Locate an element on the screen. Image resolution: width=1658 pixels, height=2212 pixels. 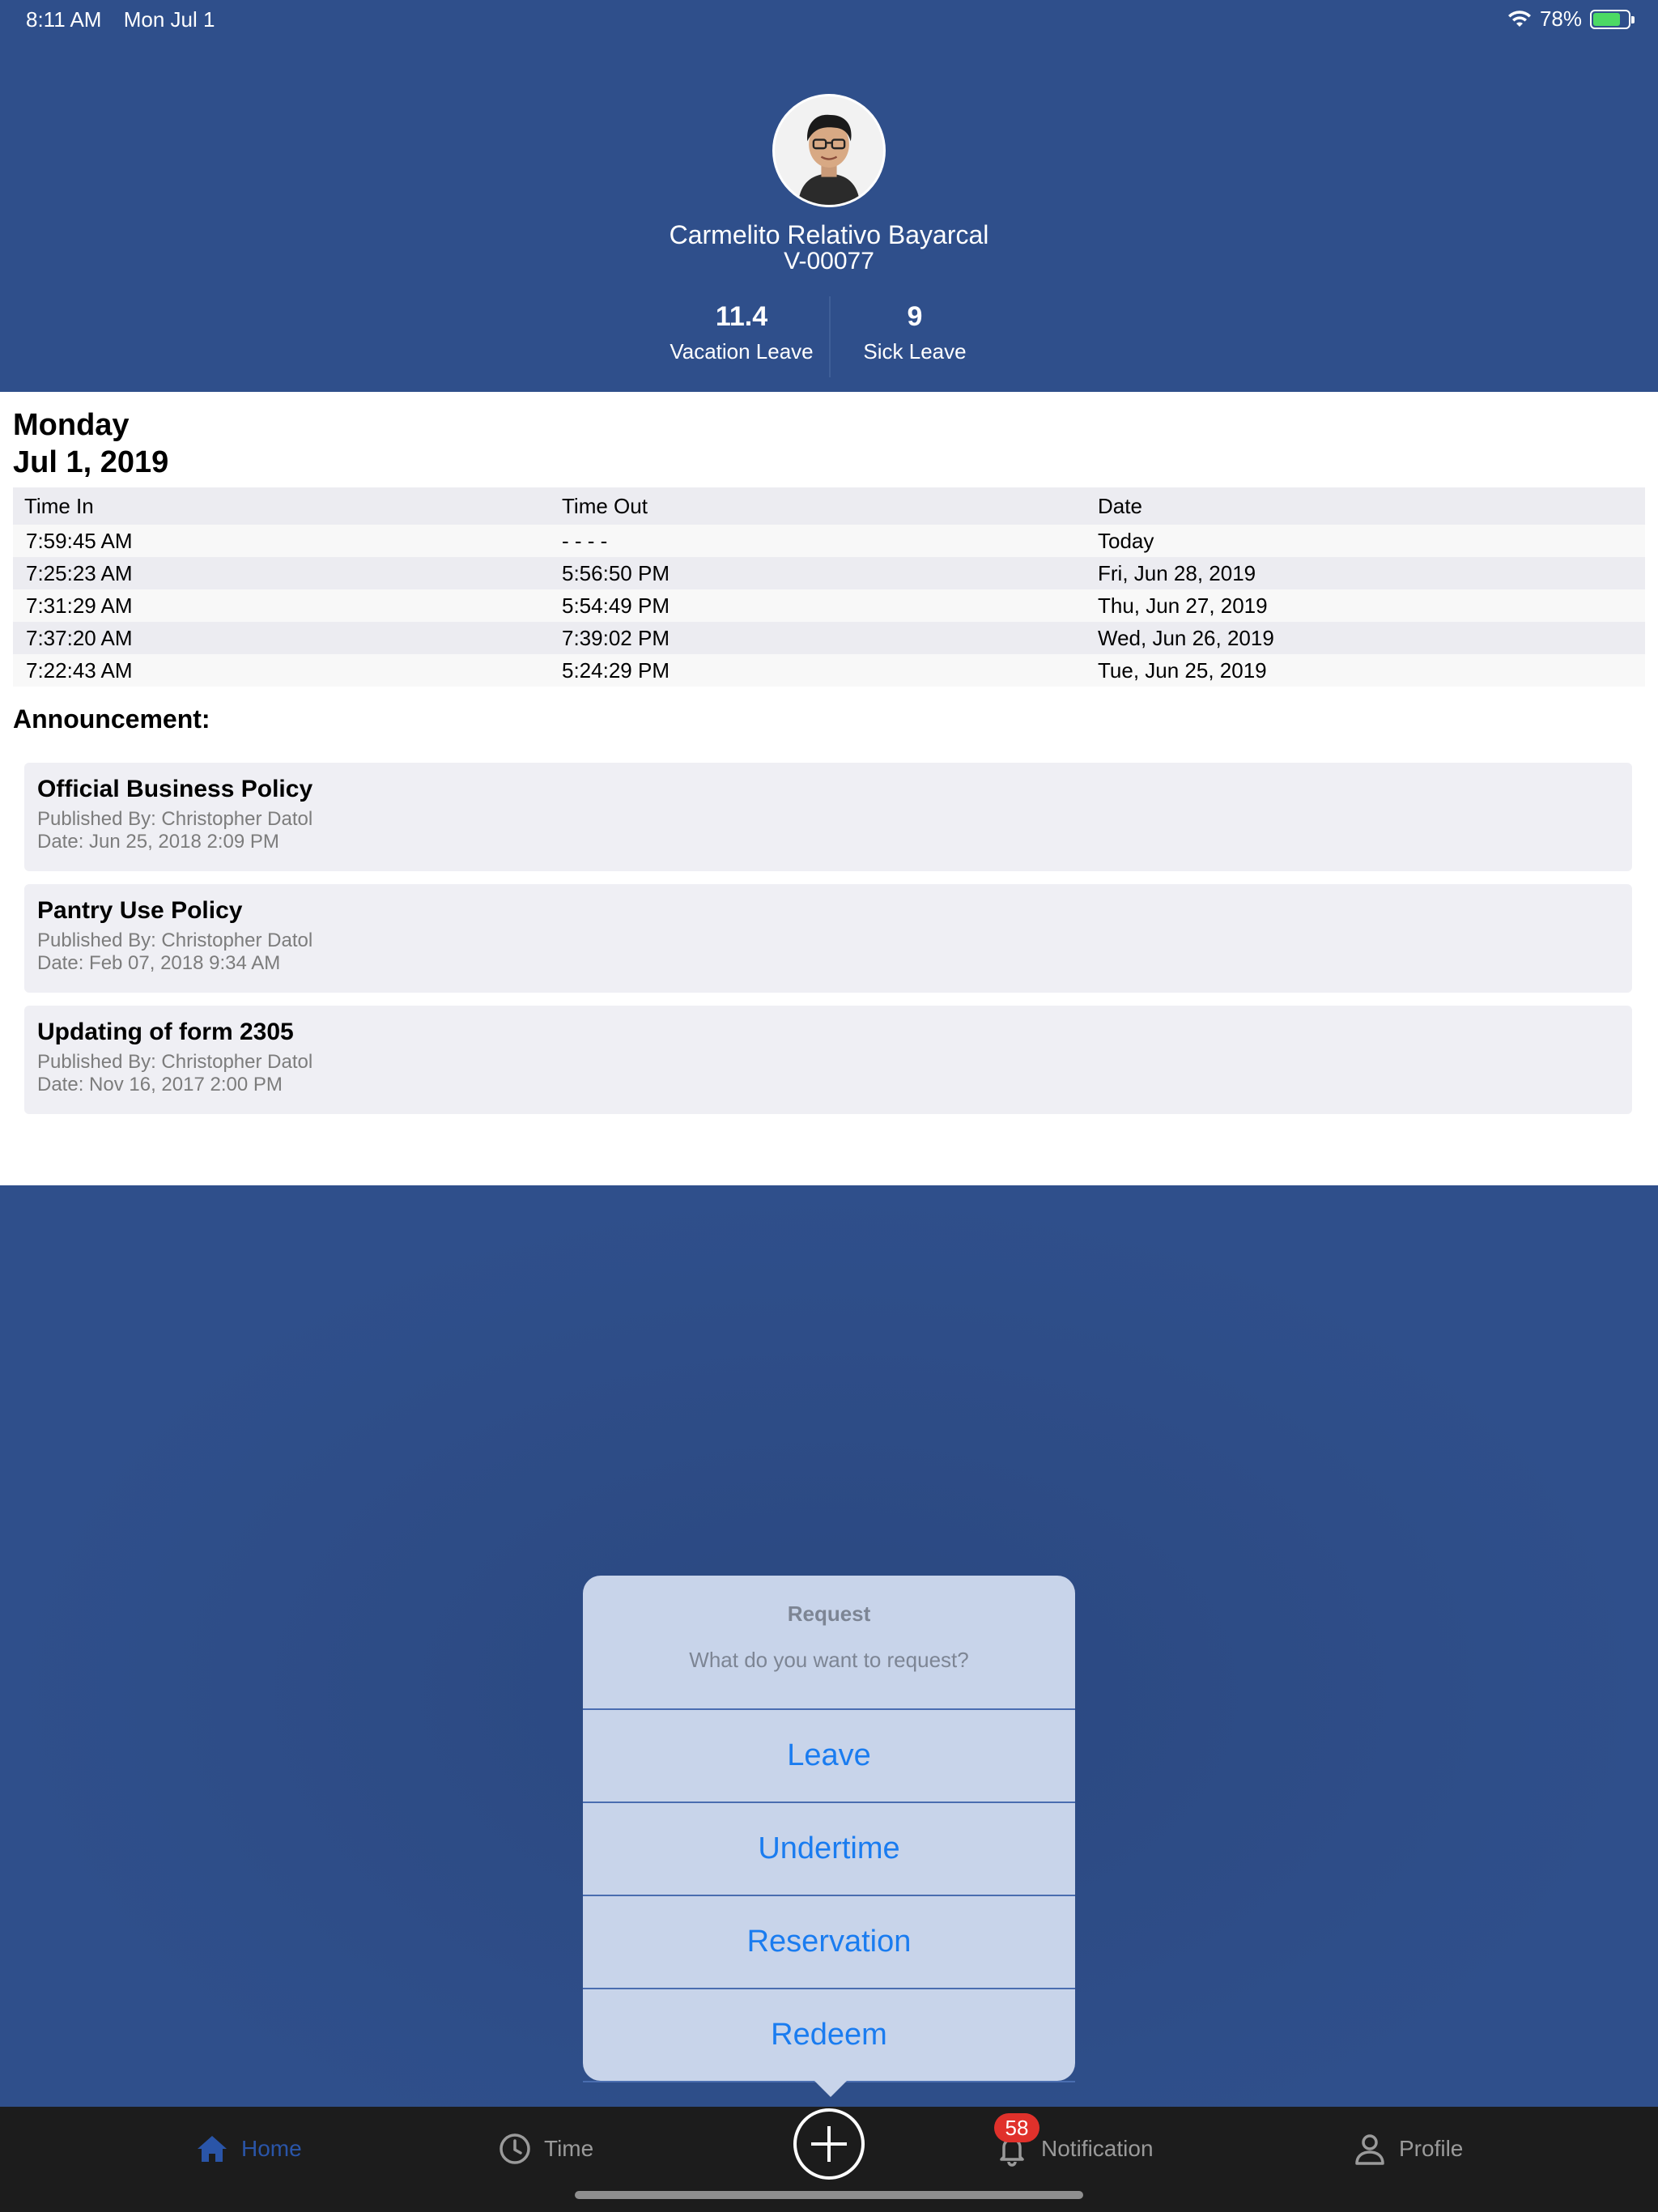
announcement-date: Date: Feb 07, 2018 9:34 AM is located at coordinates (159, 963).